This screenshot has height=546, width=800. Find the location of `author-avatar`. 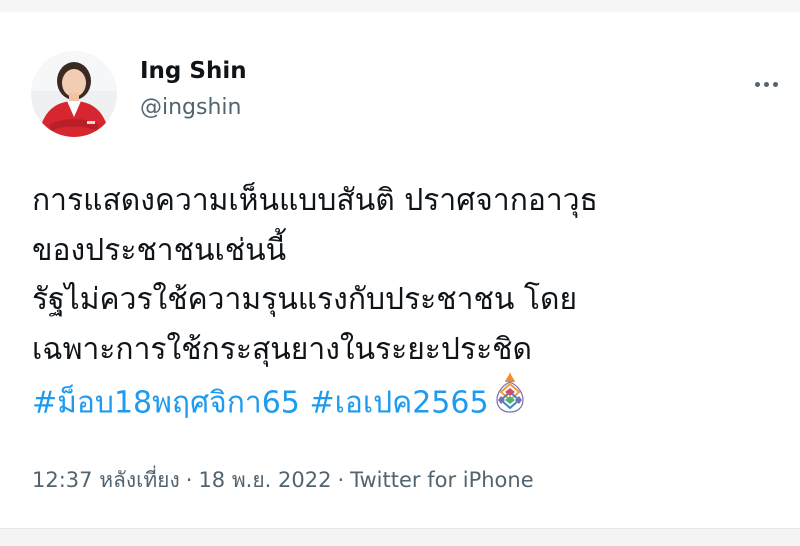

author-avatar is located at coordinates (74, 94).